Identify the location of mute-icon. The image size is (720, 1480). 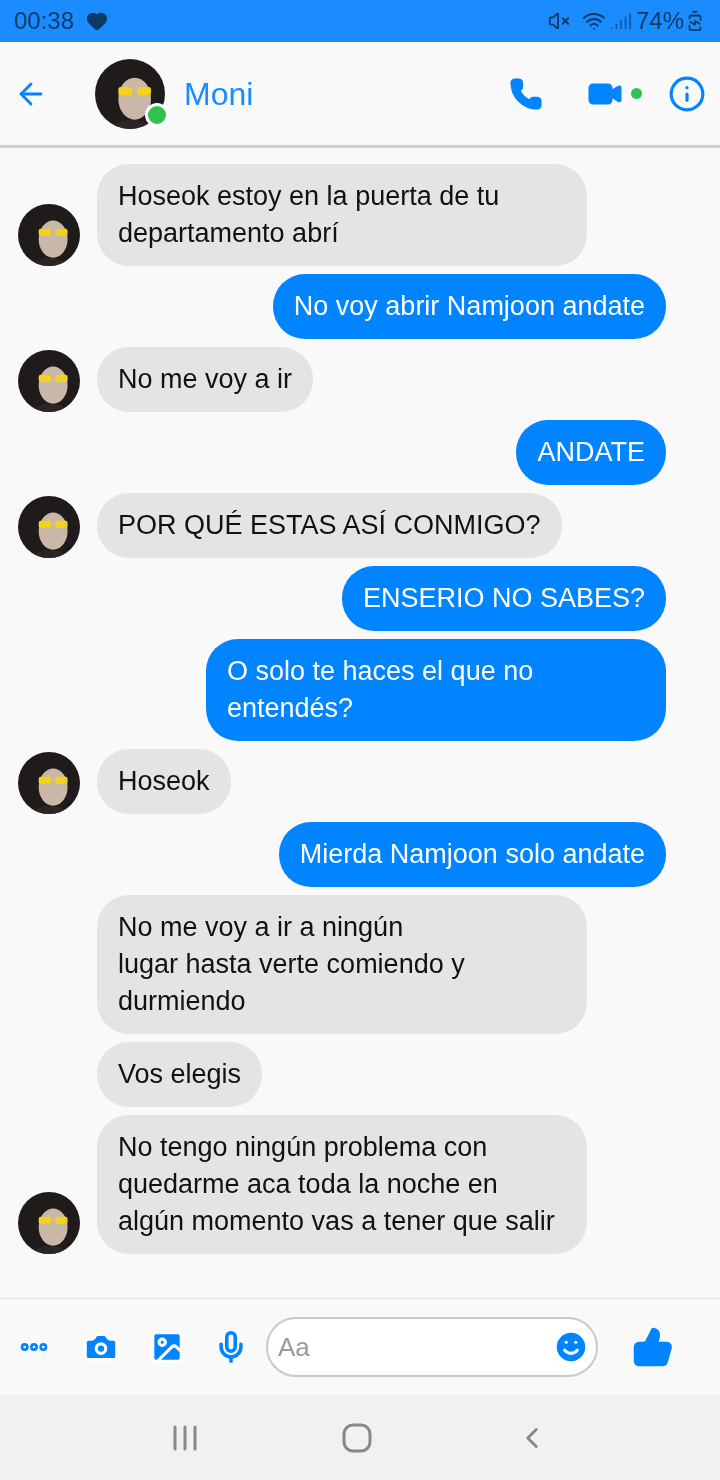
(558, 21).